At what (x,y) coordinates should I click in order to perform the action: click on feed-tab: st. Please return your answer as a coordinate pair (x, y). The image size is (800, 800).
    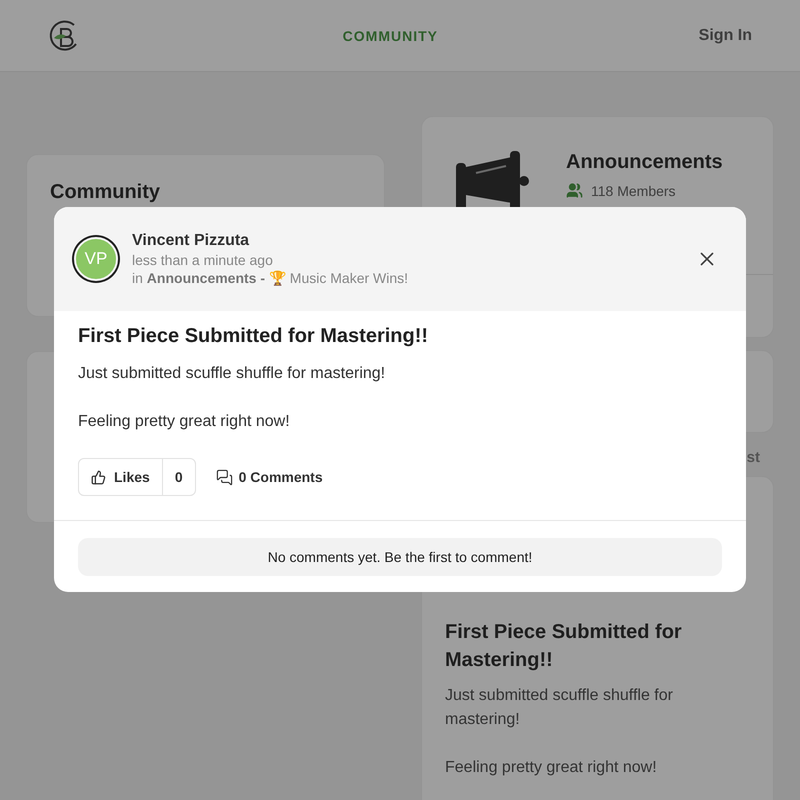
    Looking at the image, I should click on (760, 457).